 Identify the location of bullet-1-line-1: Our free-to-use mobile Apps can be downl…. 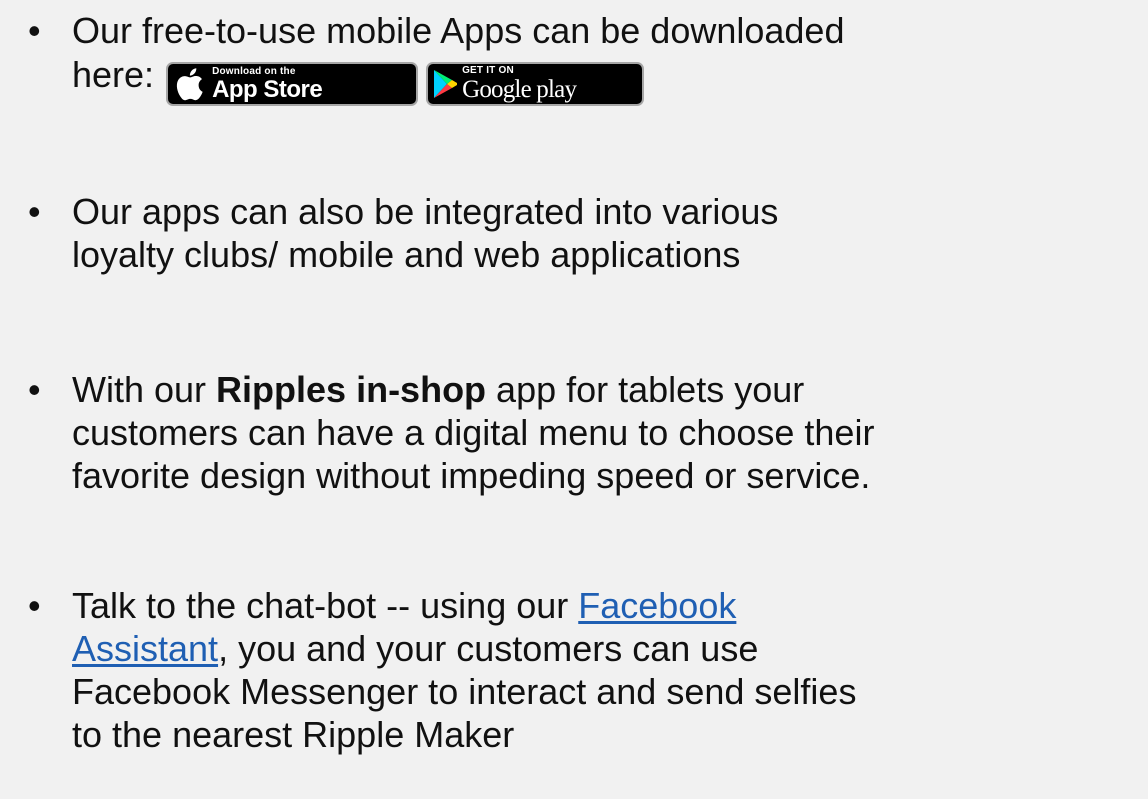
(458, 30).